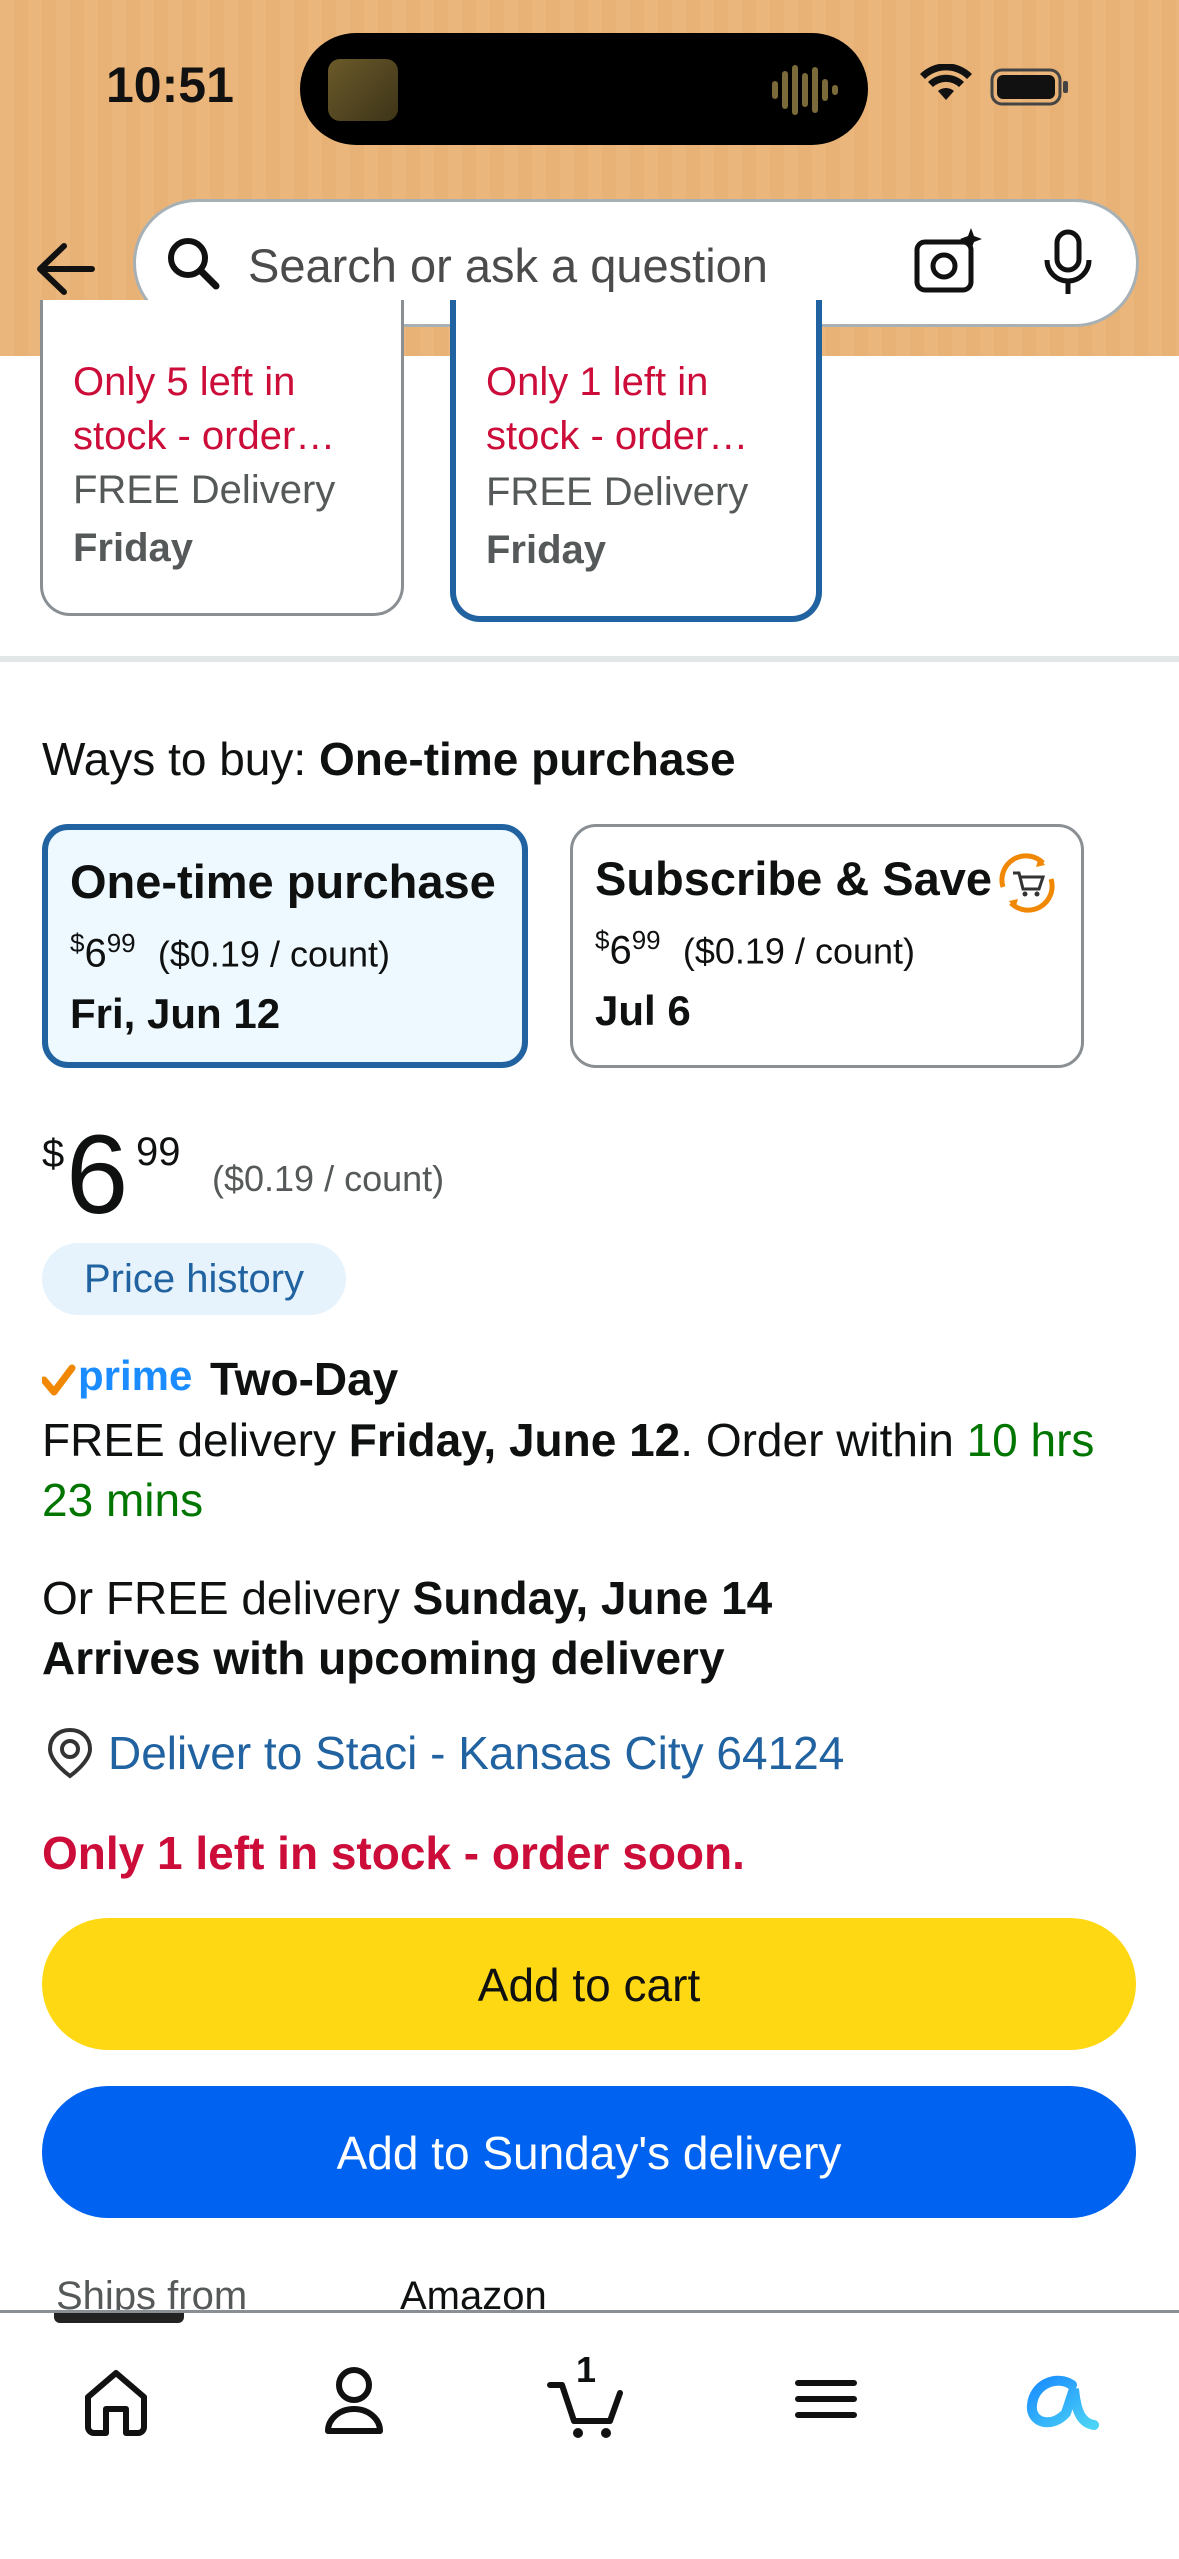  I want to click on back-arrow-icon, so click(67, 269).